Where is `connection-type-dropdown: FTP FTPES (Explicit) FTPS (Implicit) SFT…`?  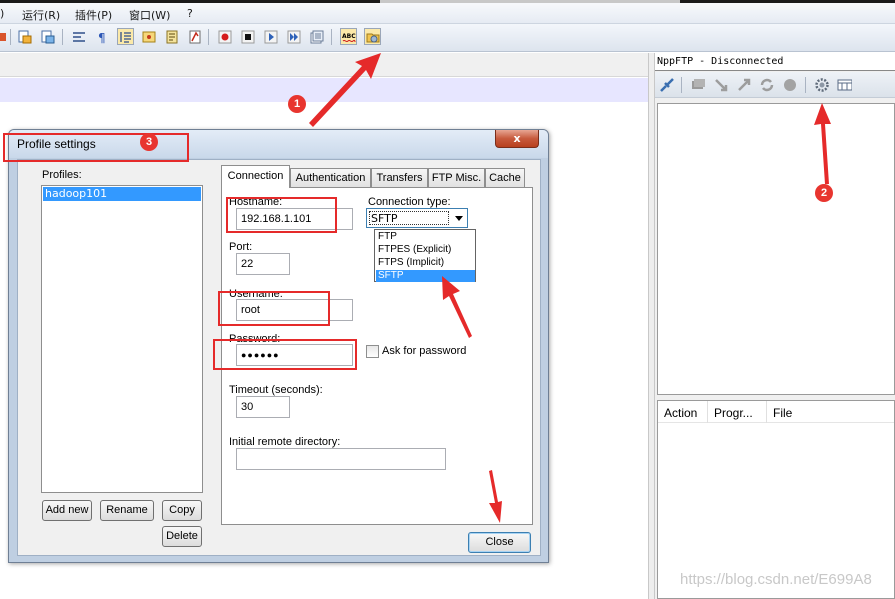
connection-type-dropdown: FTP FTPES (Explicit) FTPS (Implicit) SFT… is located at coordinates (425, 255).